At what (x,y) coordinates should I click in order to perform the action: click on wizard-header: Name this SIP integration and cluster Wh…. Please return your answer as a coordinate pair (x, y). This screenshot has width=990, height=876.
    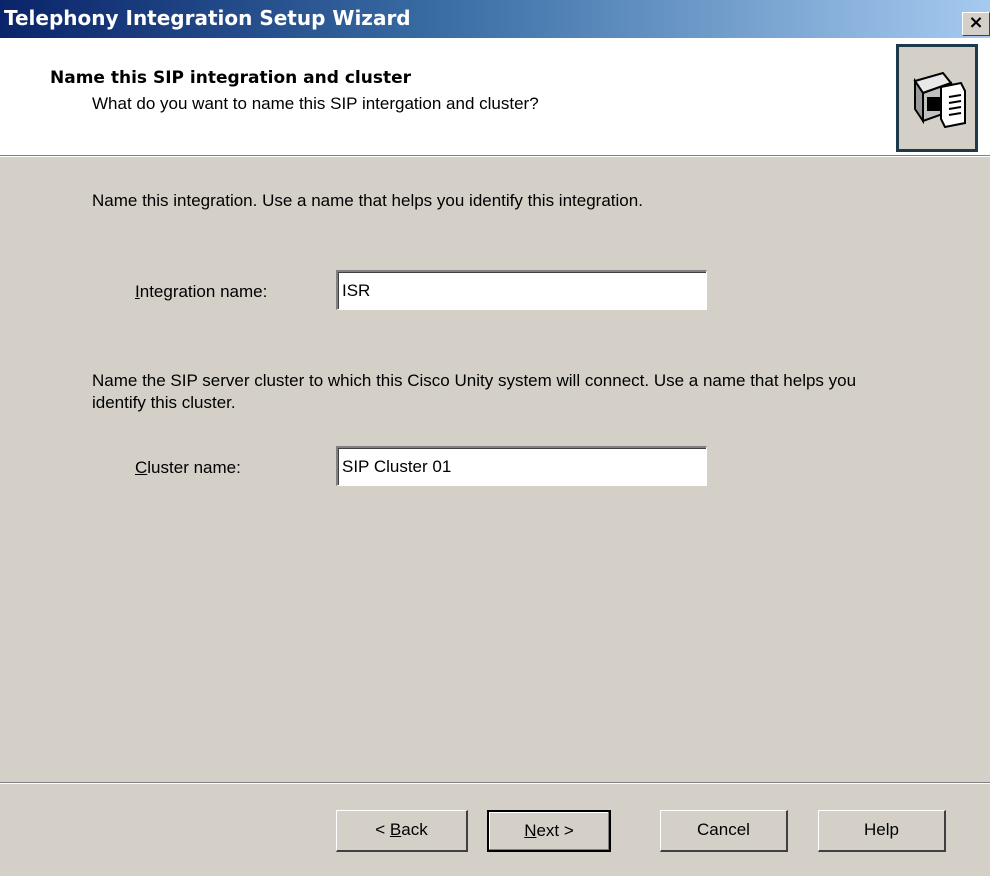
    Looking at the image, I should click on (495, 96).